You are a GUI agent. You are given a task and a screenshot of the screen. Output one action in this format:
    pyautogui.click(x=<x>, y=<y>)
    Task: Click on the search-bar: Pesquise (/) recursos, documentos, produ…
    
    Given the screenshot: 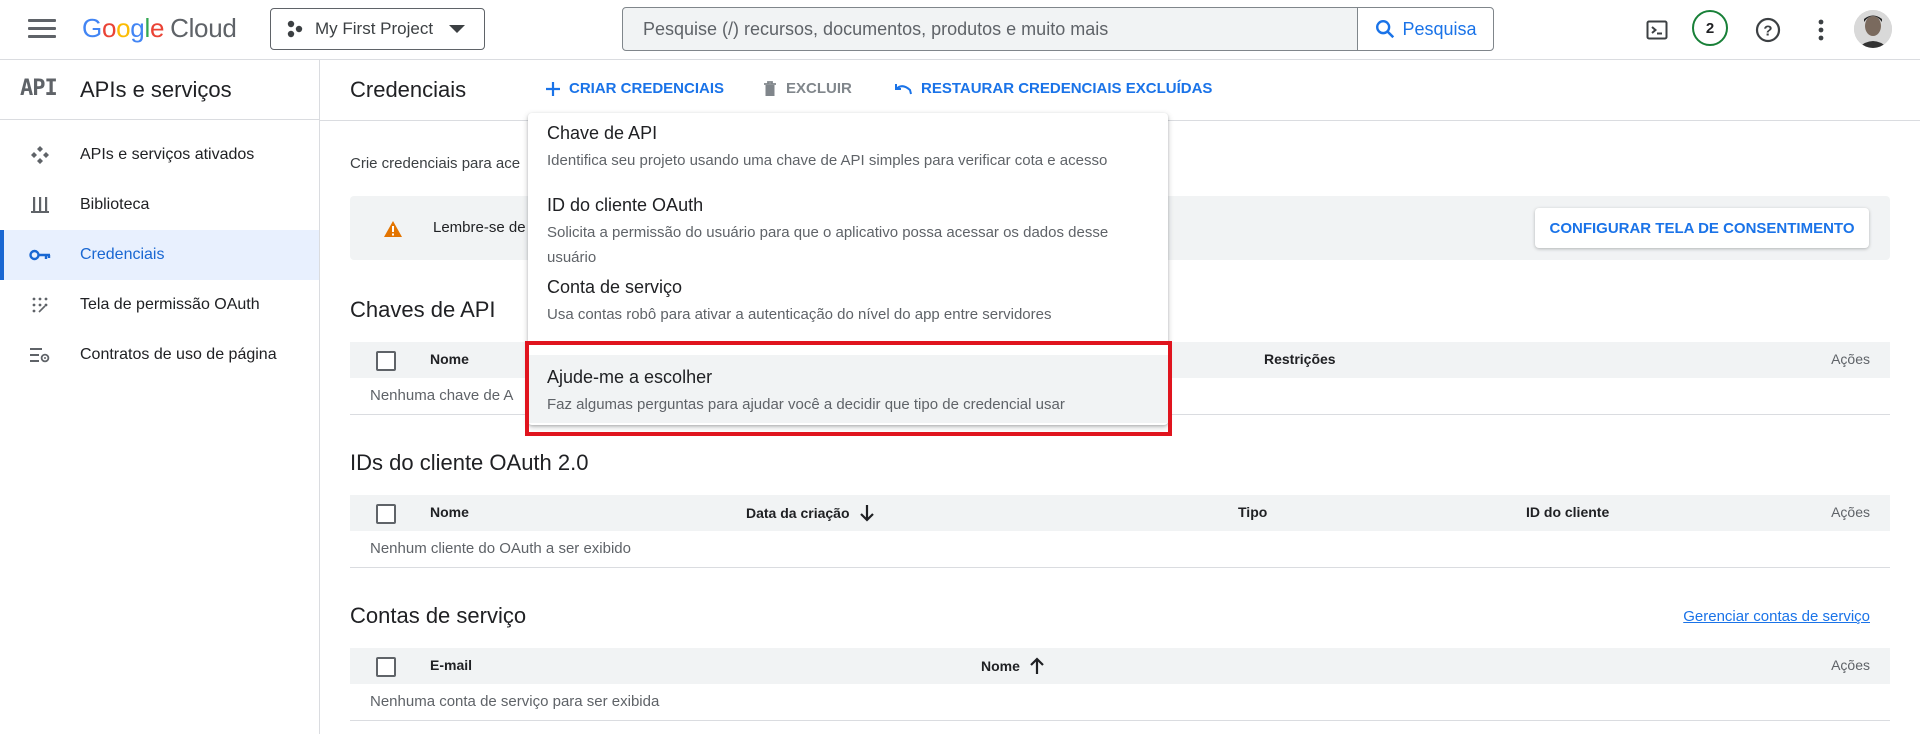 What is the action you would take?
    pyautogui.click(x=1058, y=29)
    